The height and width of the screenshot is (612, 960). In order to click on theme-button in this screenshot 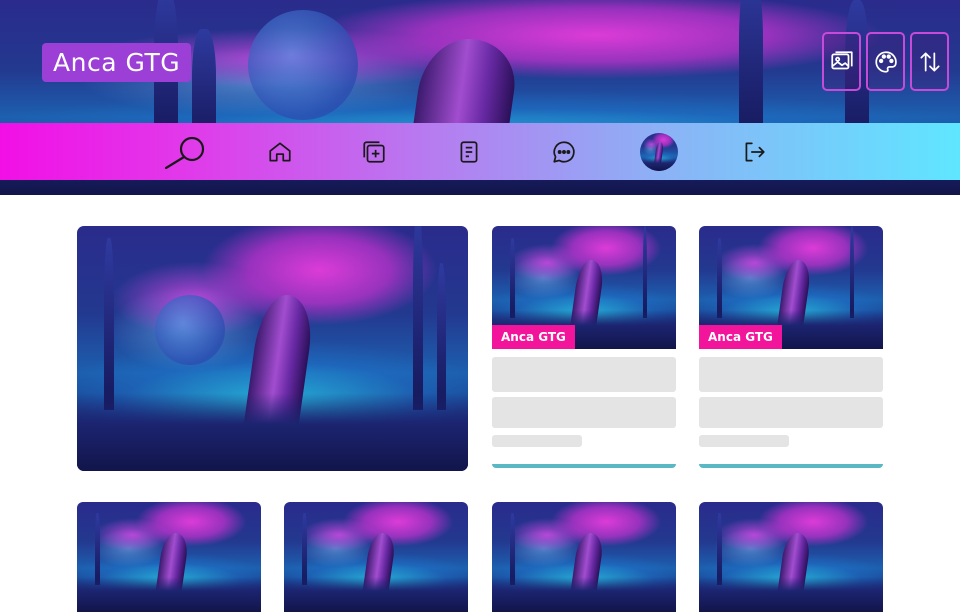, I will do `click(885, 61)`.